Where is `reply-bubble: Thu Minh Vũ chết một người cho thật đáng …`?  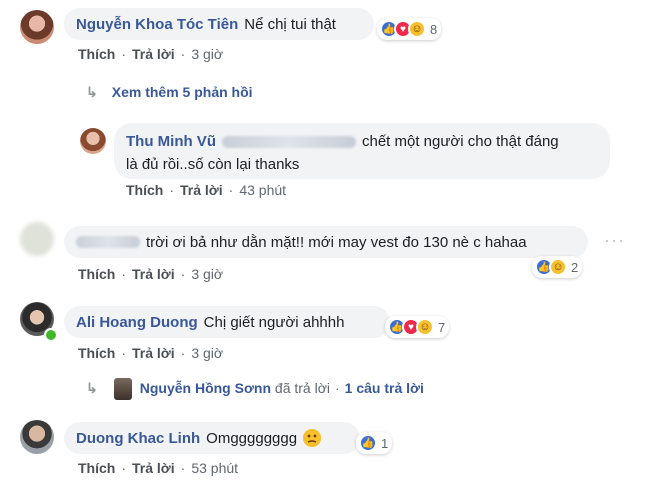 reply-bubble: Thu Minh Vũ chết một người cho thật đáng … is located at coordinates (362, 151).